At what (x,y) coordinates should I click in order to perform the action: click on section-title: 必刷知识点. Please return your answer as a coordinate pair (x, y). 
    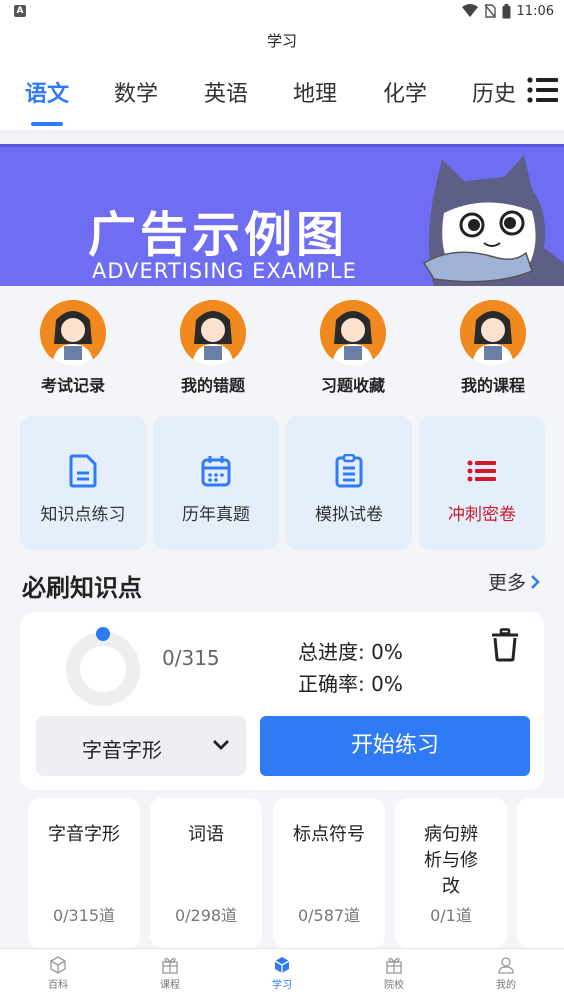
    Looking at the image, I should click on (82, 588).